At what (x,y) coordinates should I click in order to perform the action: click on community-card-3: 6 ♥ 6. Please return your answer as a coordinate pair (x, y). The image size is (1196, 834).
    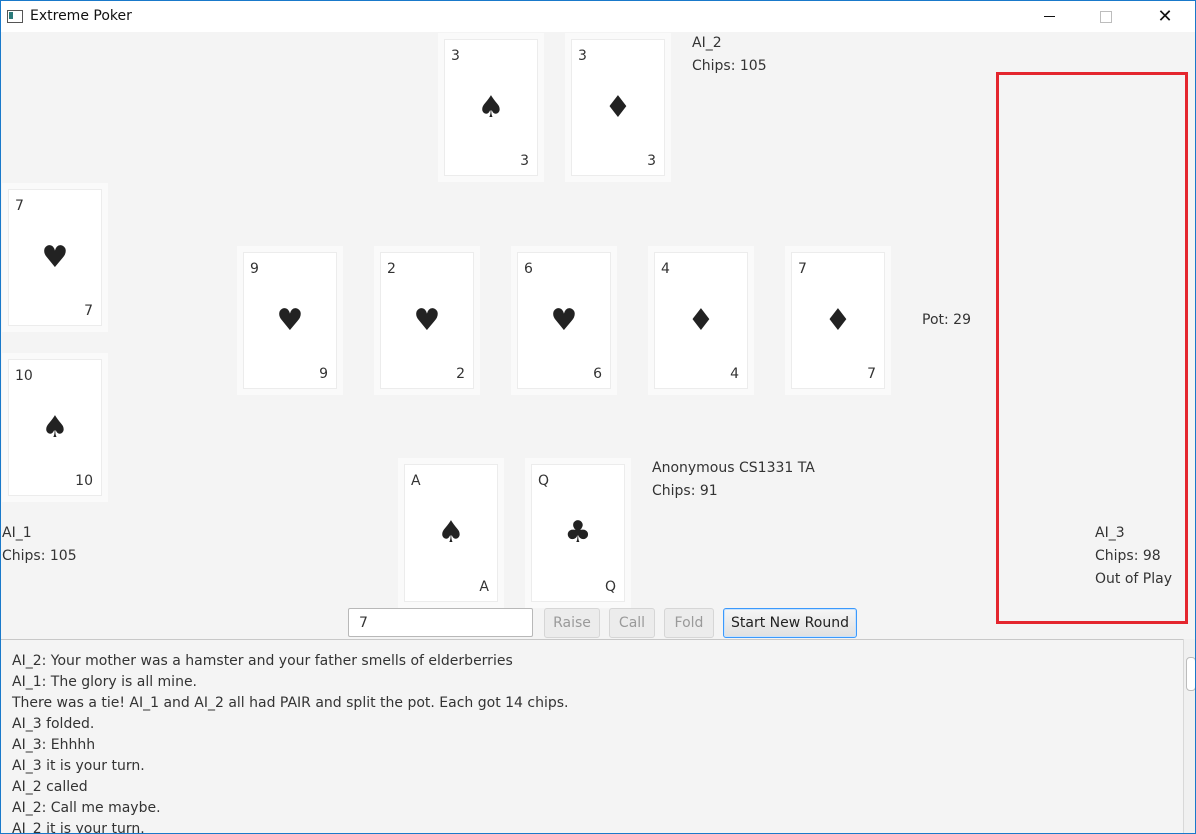
    Looking at the image, I should click on (564, 320).